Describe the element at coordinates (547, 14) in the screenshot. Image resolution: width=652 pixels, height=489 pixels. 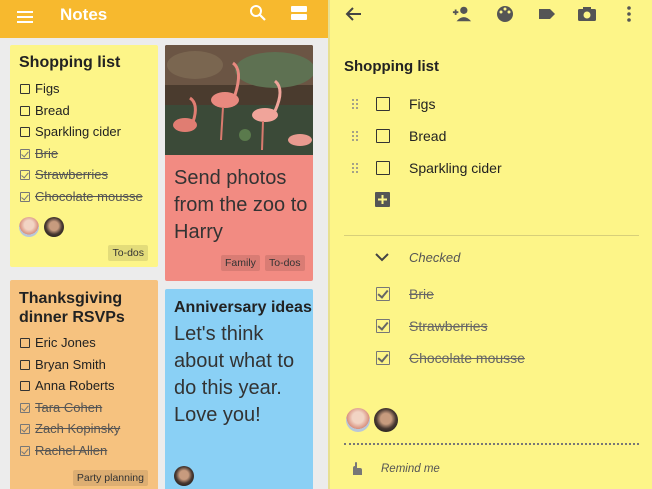
I see `label-icon` at that location.